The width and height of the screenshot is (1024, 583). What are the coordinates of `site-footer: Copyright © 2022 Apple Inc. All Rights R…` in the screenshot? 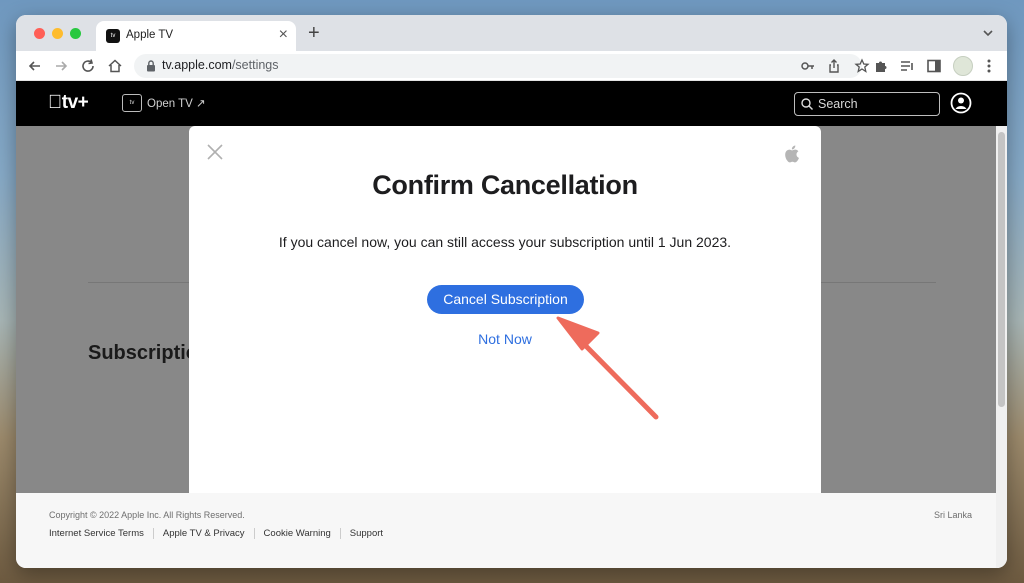 It's located at (506, 530).